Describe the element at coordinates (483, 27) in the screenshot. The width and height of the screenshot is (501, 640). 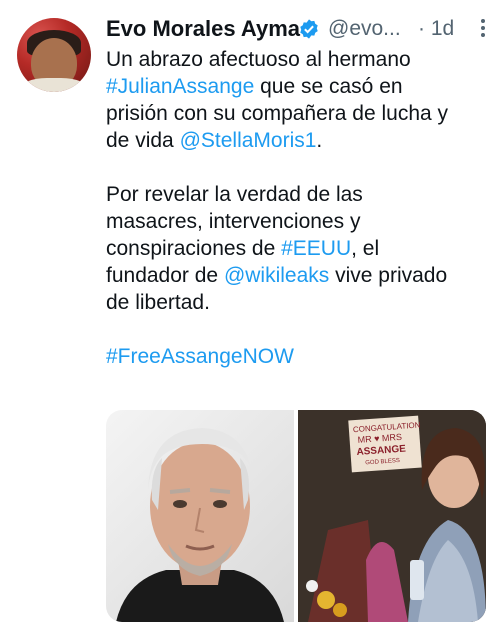
I see `more-options-icon` at that location.